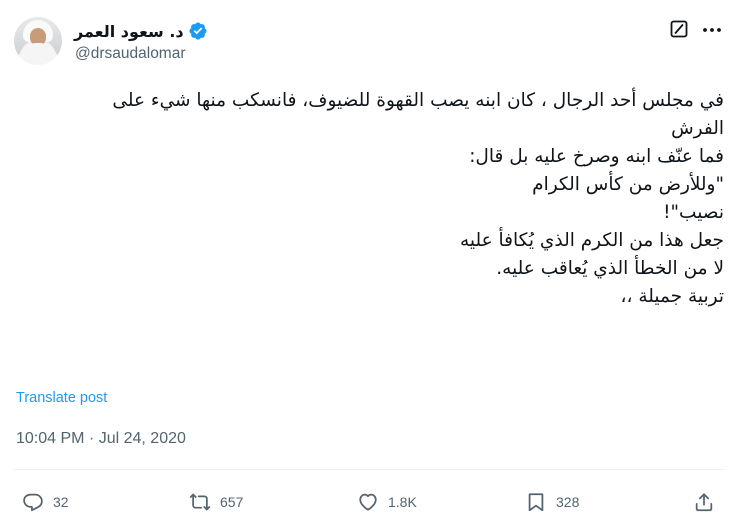  What do you see at coordinates (130, 54) in the screenshot?
I see `author-handle: @drsaudalomar` at bounding box center [130, 54].